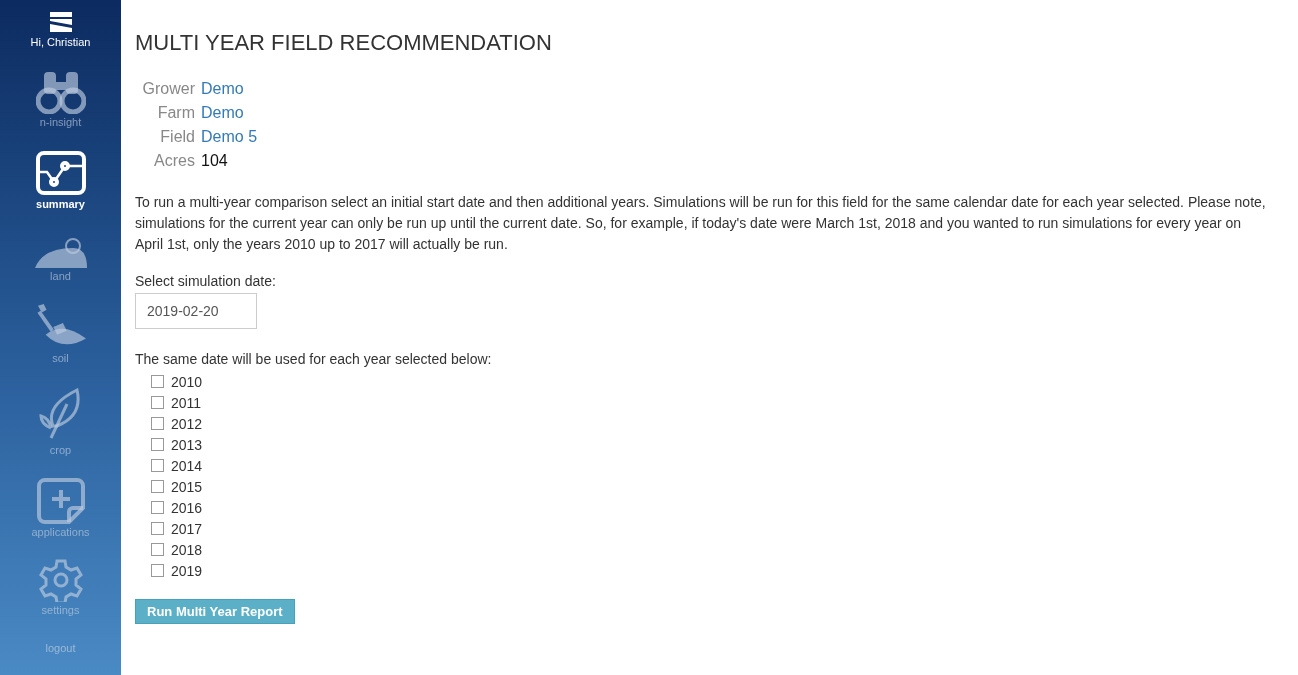  What do you see at coordinates (206, 281) in the screenshot?
I see `date-label: Select simulation date:` at bounding box center [206, 281].